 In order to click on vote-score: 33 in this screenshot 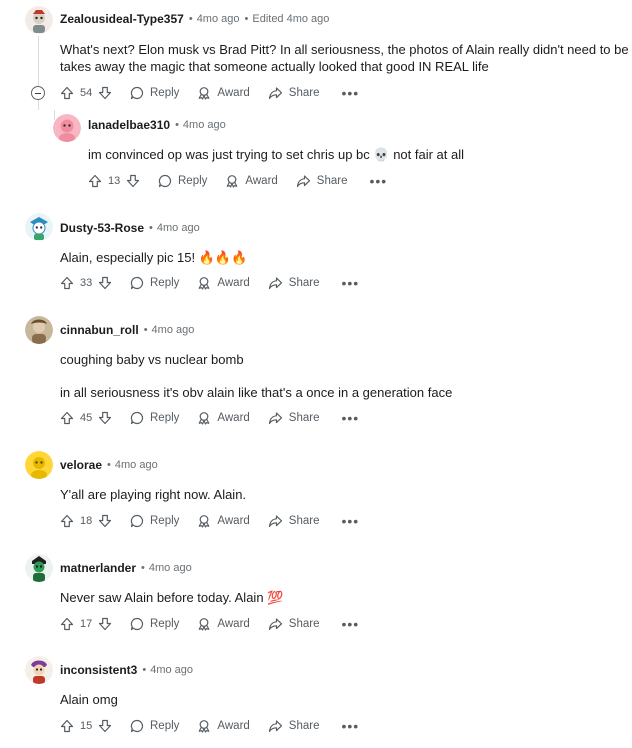, I will do `click(86, 283)`.